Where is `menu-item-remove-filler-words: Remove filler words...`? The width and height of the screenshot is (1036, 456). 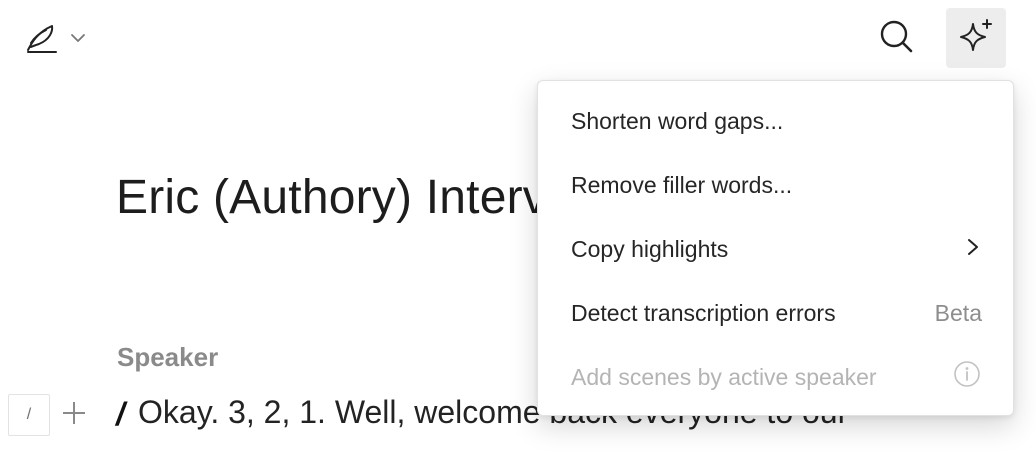
menu-item-remove-filler-words: Remove filler words... is located at coordinates (775, 185).